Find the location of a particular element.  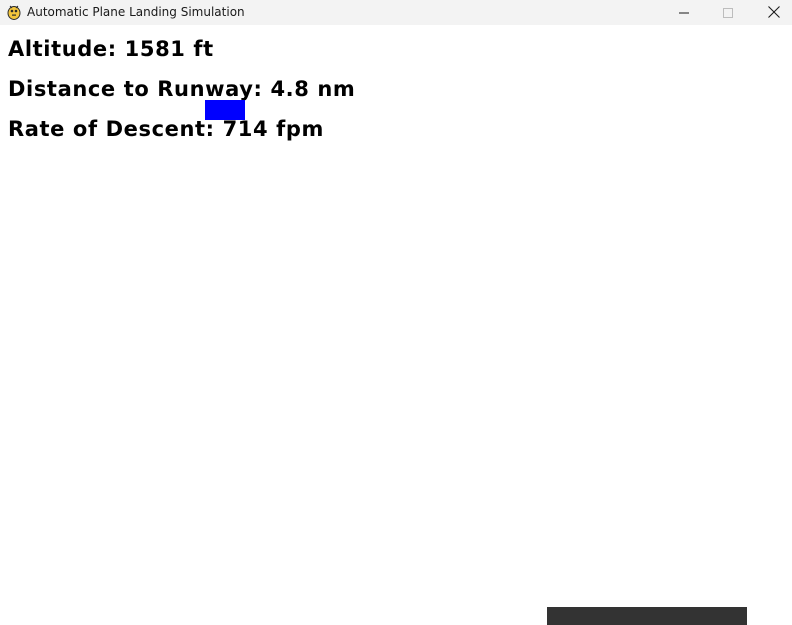

rate-value: 714 fpm is located at coordinates (273, 129).